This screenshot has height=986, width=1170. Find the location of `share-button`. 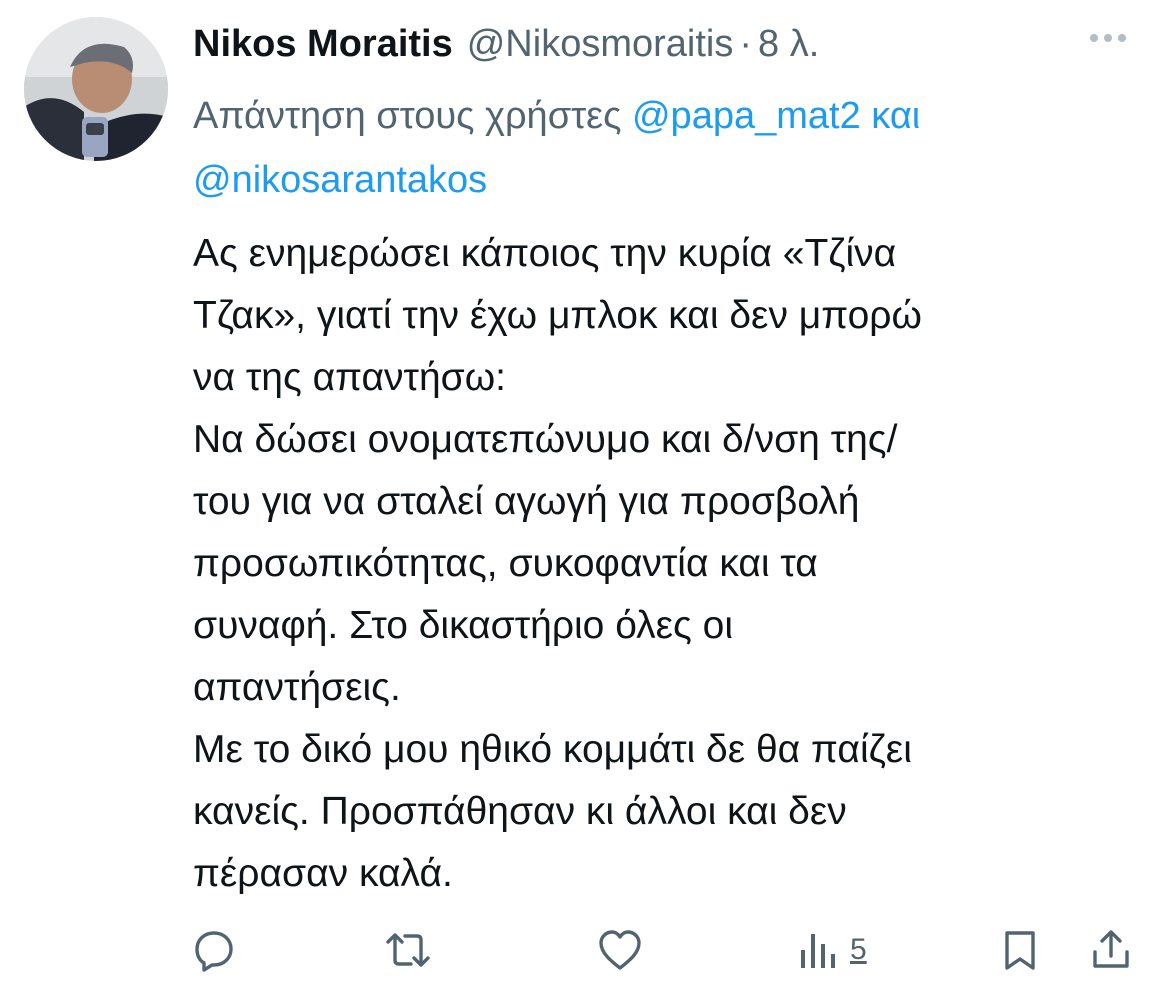

share-button is located at coordinates (1111, 950).